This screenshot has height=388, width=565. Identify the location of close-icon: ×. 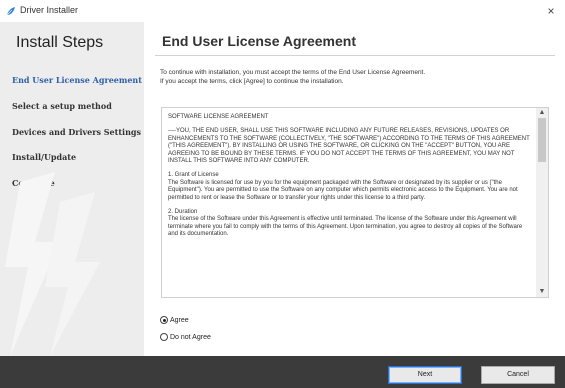
(551, 11).